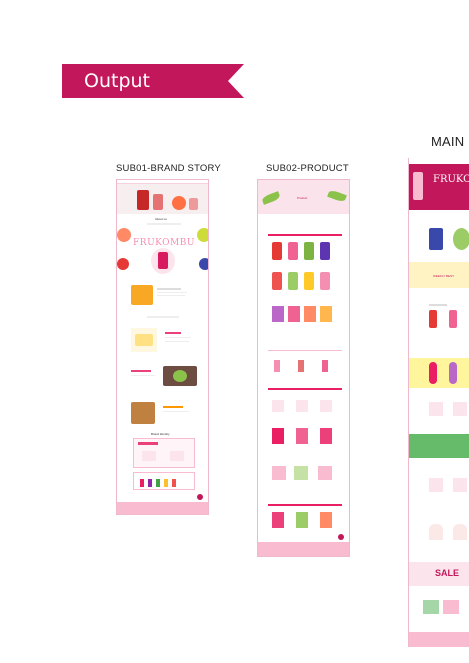 This screenshot has width=469, height=663. Describe the element at coordinates (439, 187) in the screenshot. I see `main-hero: FRUKO` at that location.